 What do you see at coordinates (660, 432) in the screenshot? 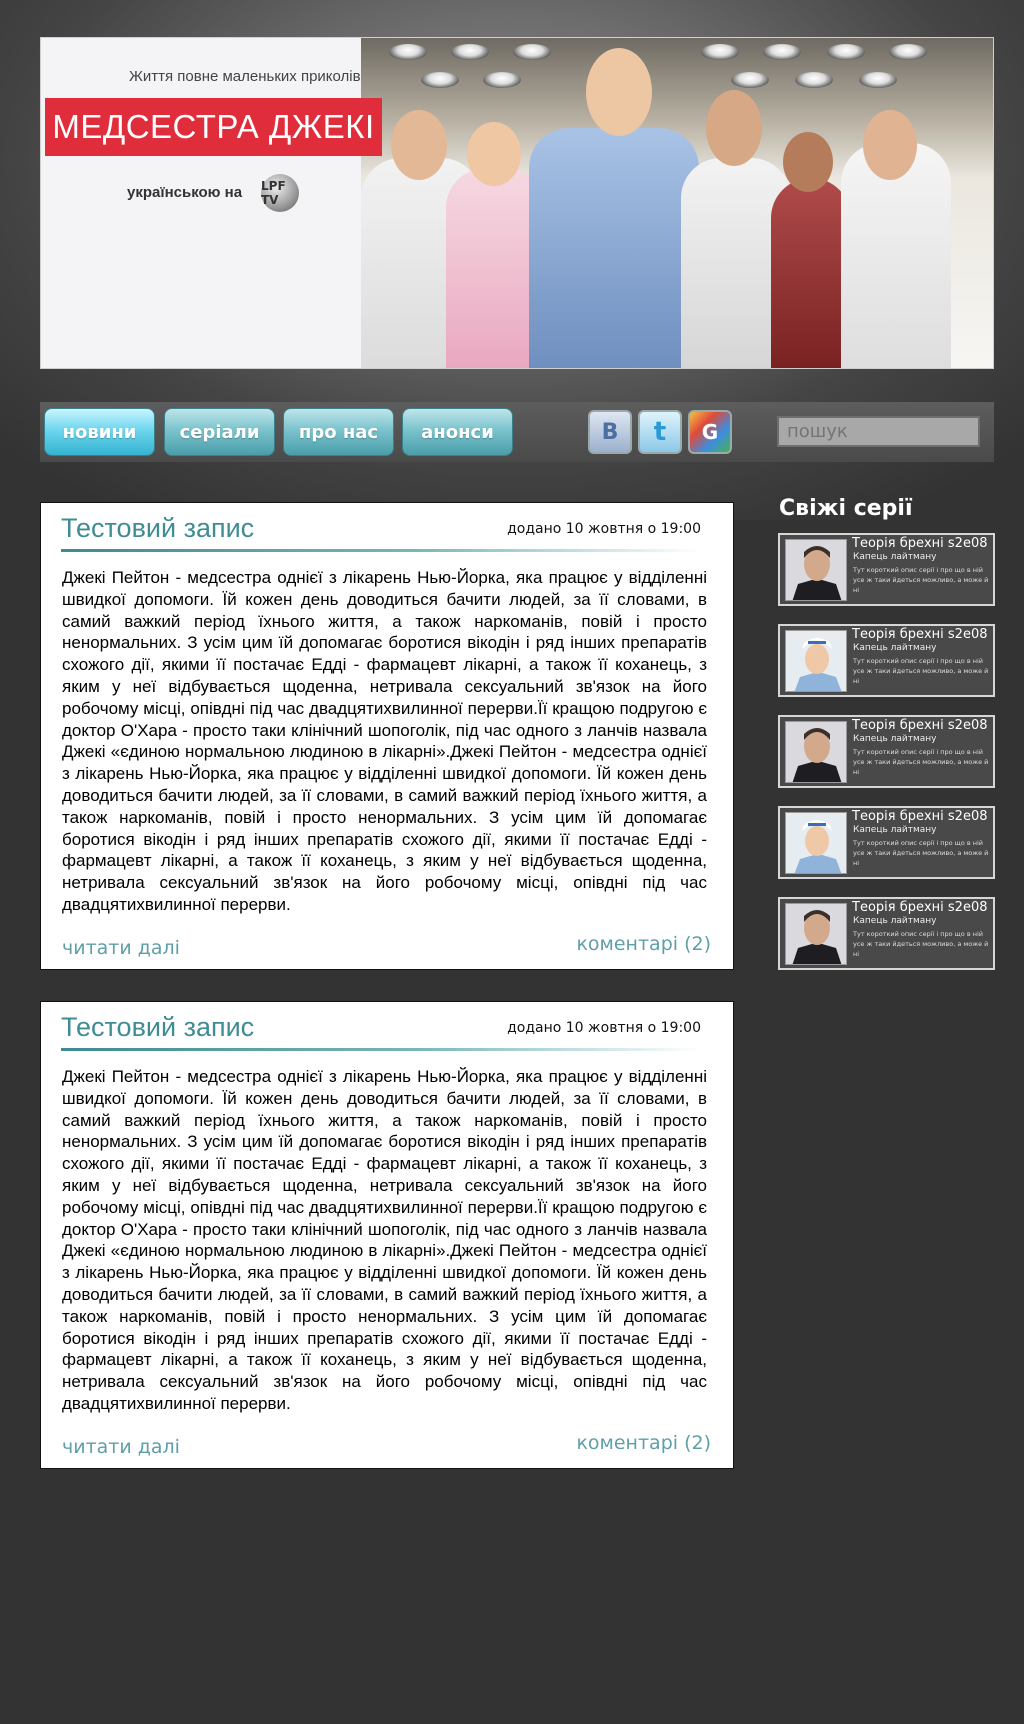
I see `twitter-icon: t` at bounding box center [660, 432].